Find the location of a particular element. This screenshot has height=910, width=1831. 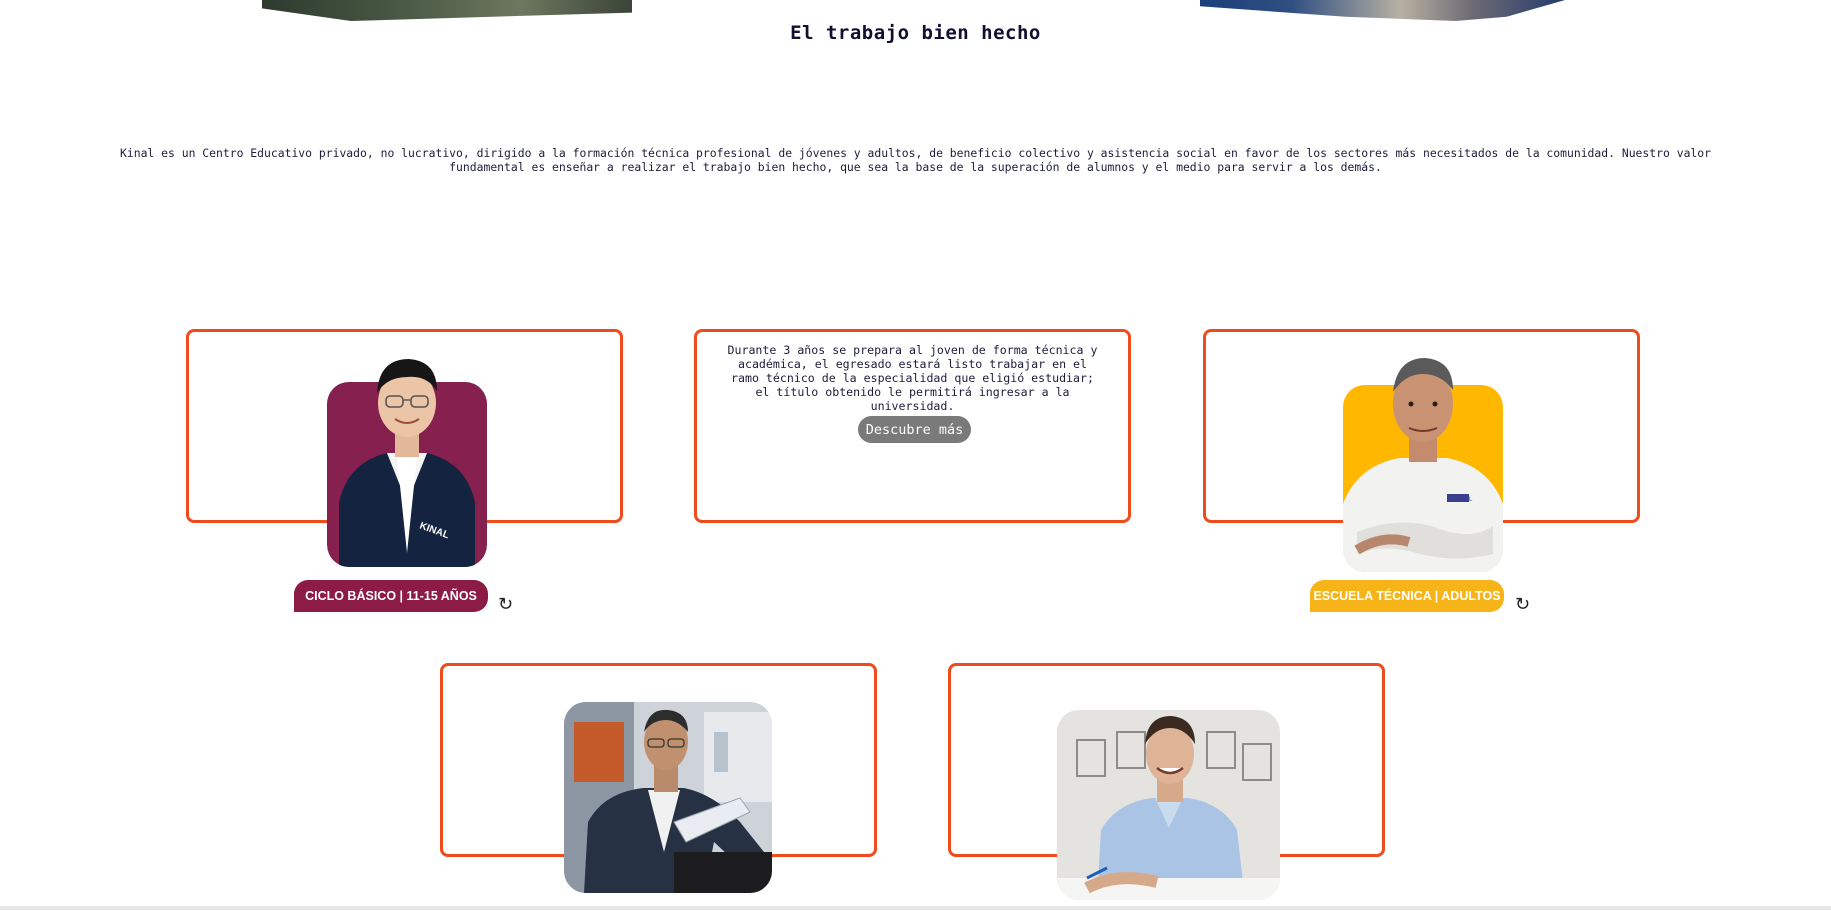

teacher-photo is located at coordinates (1168, 805).